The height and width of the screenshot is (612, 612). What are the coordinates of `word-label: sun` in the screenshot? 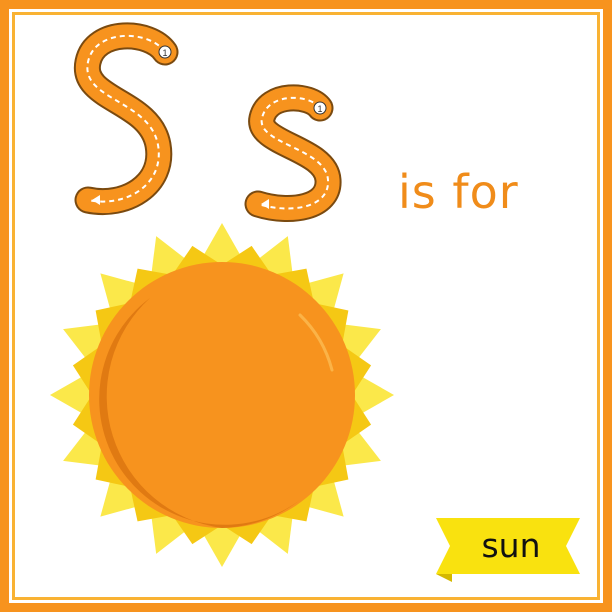 It's located at (511, 545).